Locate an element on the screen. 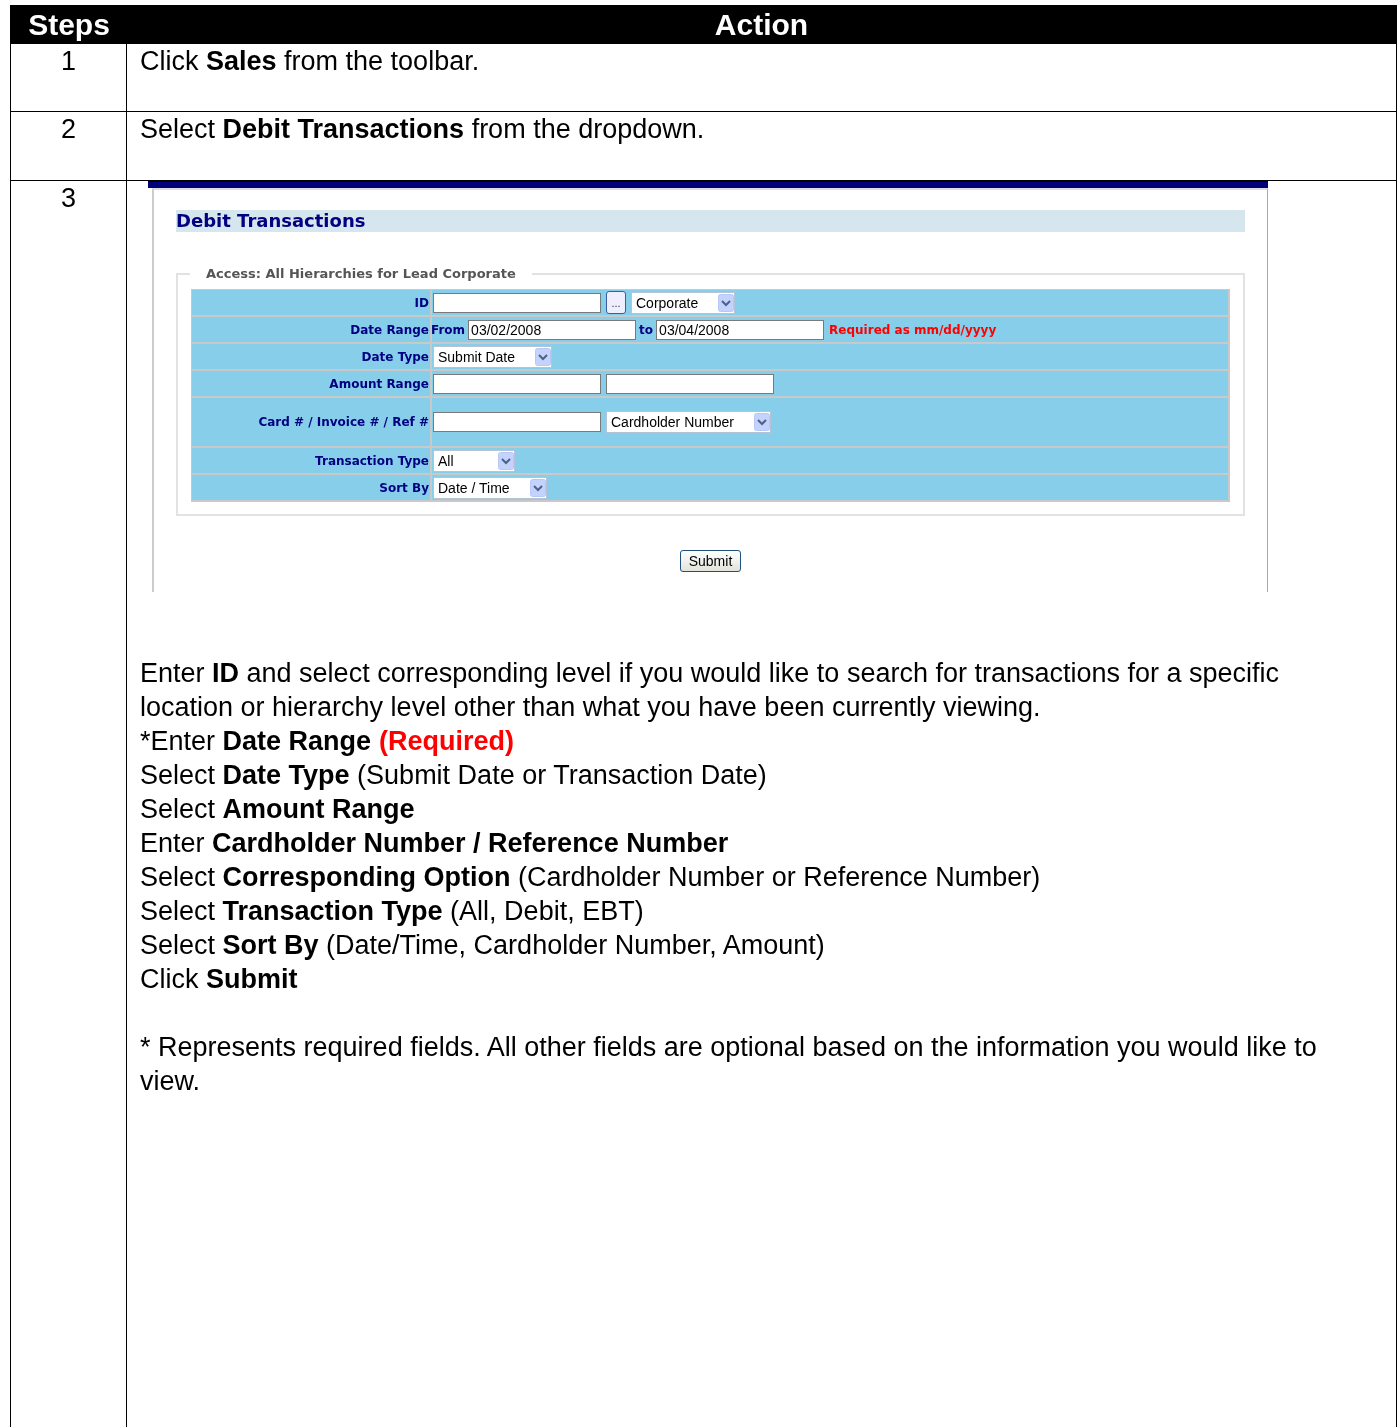 Image resolution: width=1399 pixels, height=1427 pixels. instruction-text: Select Debit Transactions from the dropdown. is located at coordinates (422, 129).